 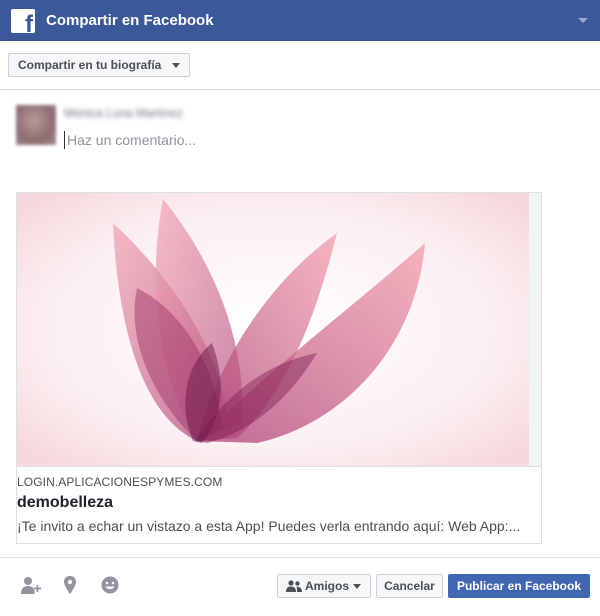 I want to click on facebook-logo-icon: f, so click(x=23, y=21).